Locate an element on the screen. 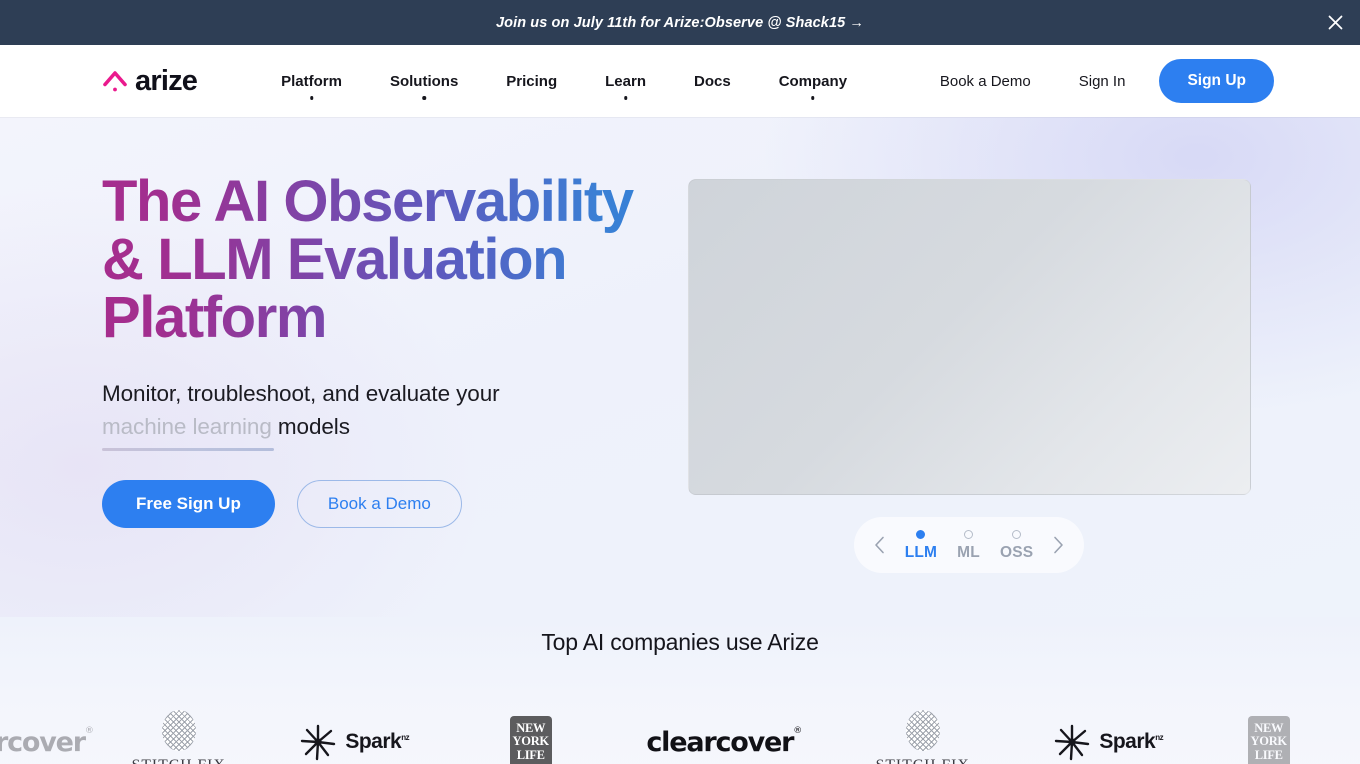 The height and width of the screenshot is (764, 1360). sign-up-button: Sign Up is located at coordinates (1216, 81).